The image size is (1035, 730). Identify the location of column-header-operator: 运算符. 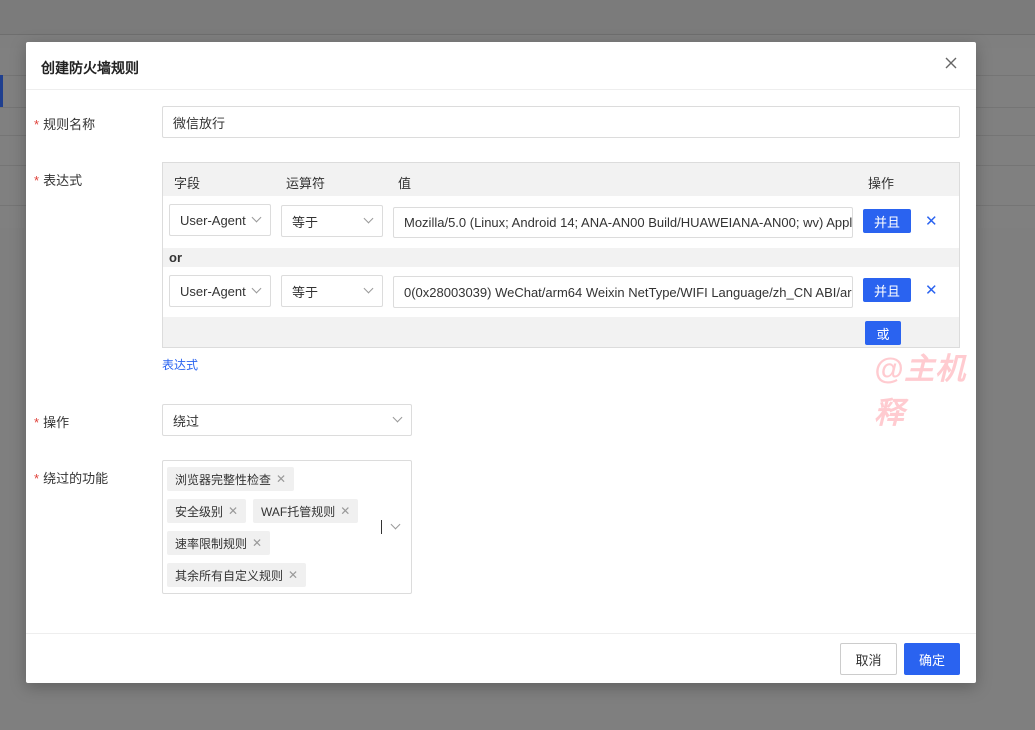
(306, 183).